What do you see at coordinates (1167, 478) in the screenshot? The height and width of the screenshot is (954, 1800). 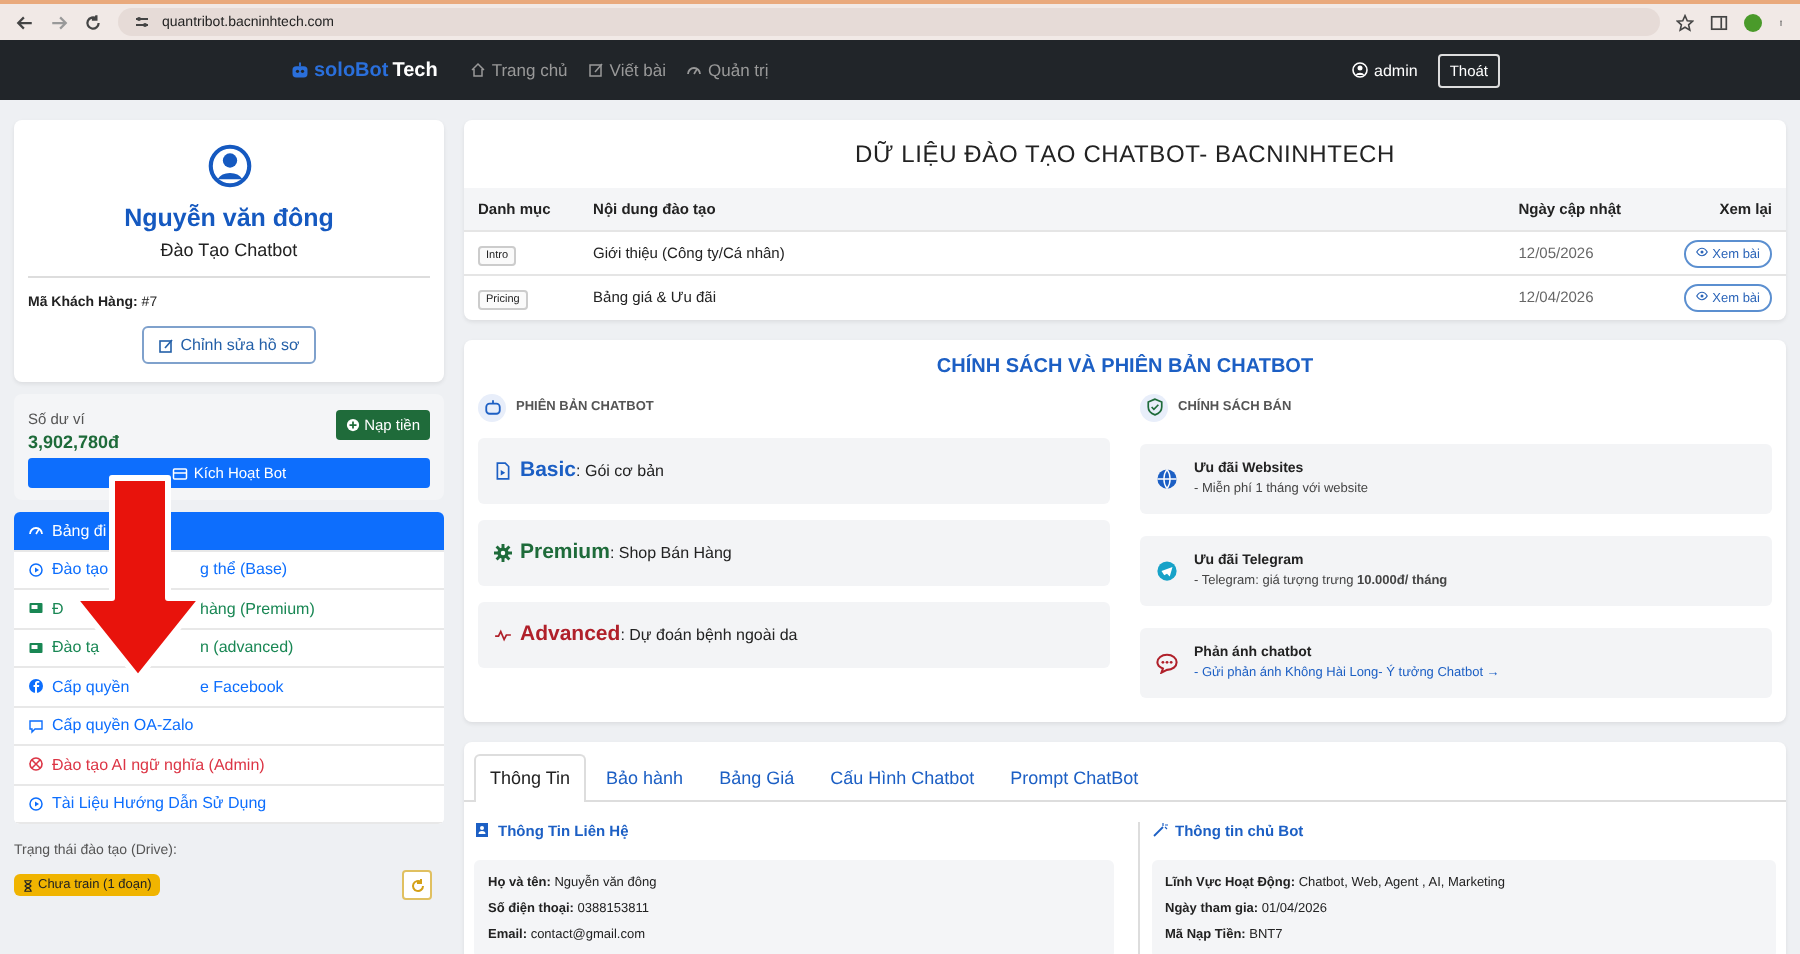 I see `globe-icon` at bounding box center [1167, 478].